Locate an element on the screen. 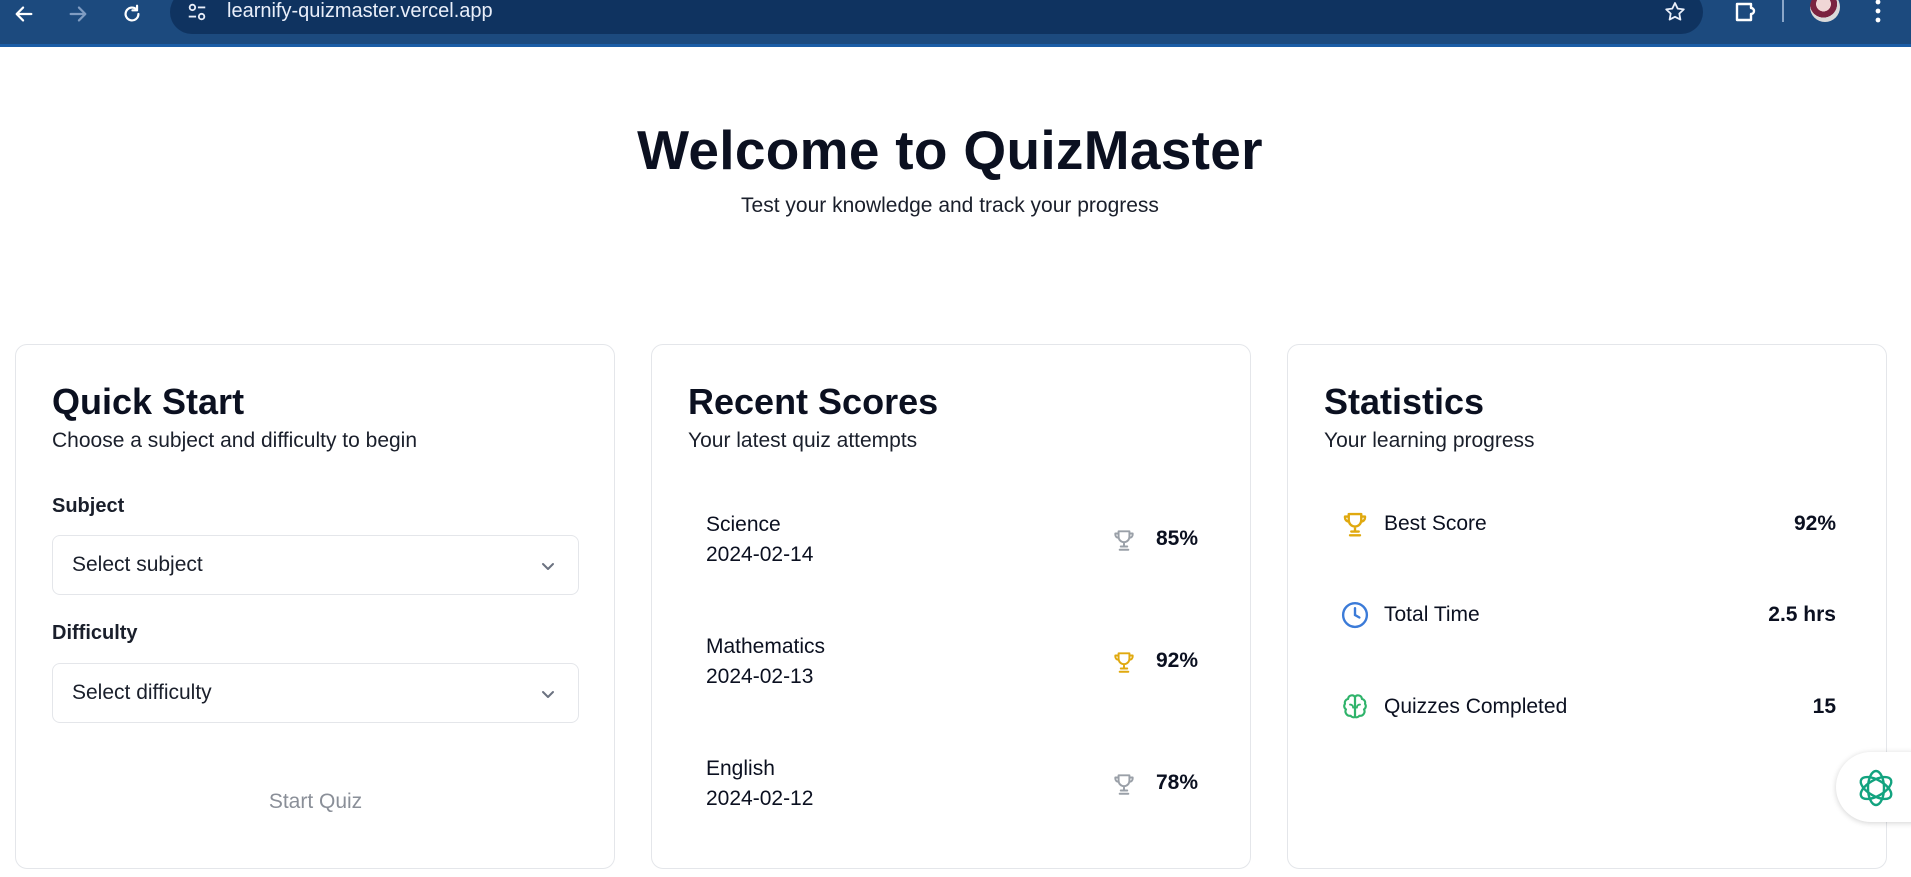 The height and width of the screenshot is (877, 1911). card-title: Statistics is located at coordinates (1404, 401).